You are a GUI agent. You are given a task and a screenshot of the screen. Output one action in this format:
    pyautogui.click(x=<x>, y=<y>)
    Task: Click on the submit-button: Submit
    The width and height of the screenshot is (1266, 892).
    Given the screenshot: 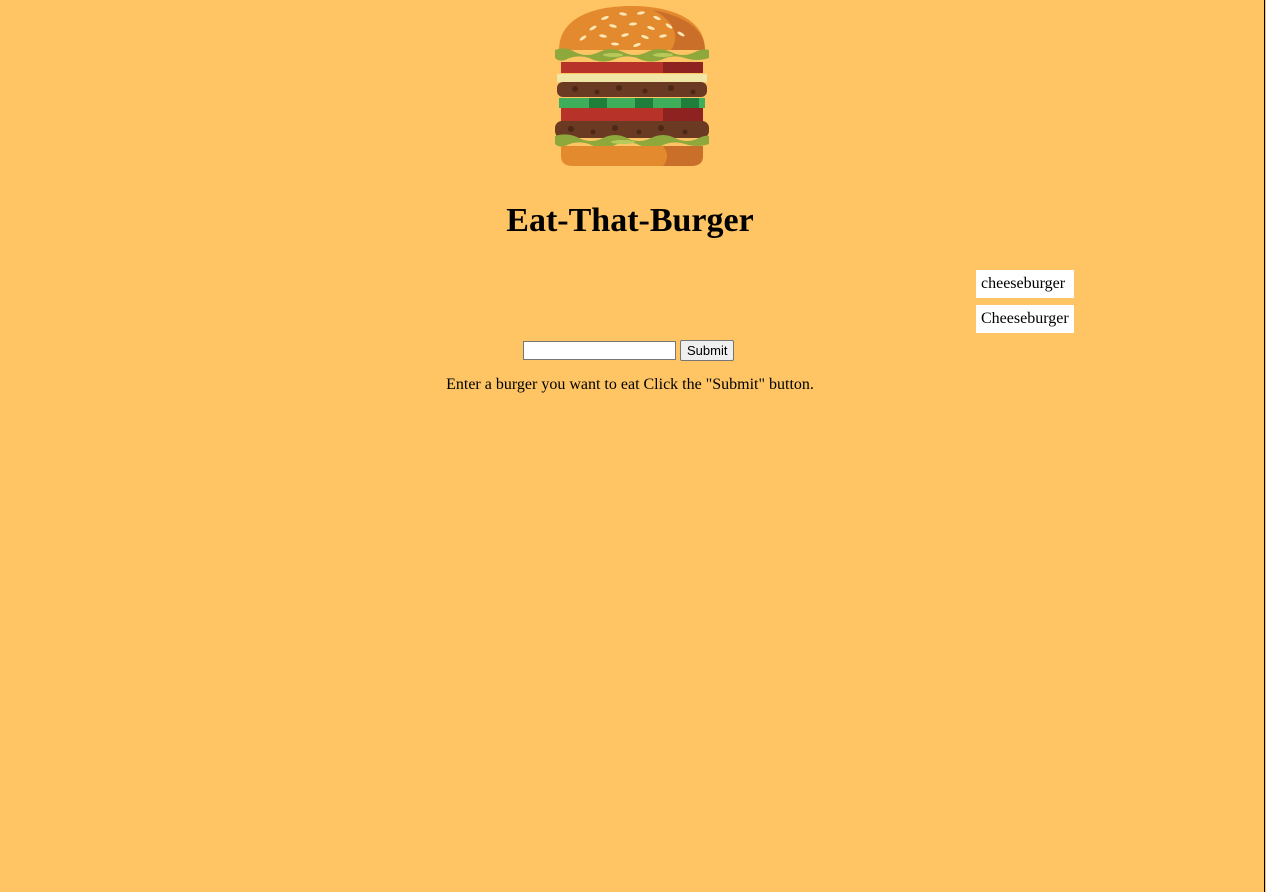 What is the action you would take?
    pyautogui.click(x=707, y=350)
    